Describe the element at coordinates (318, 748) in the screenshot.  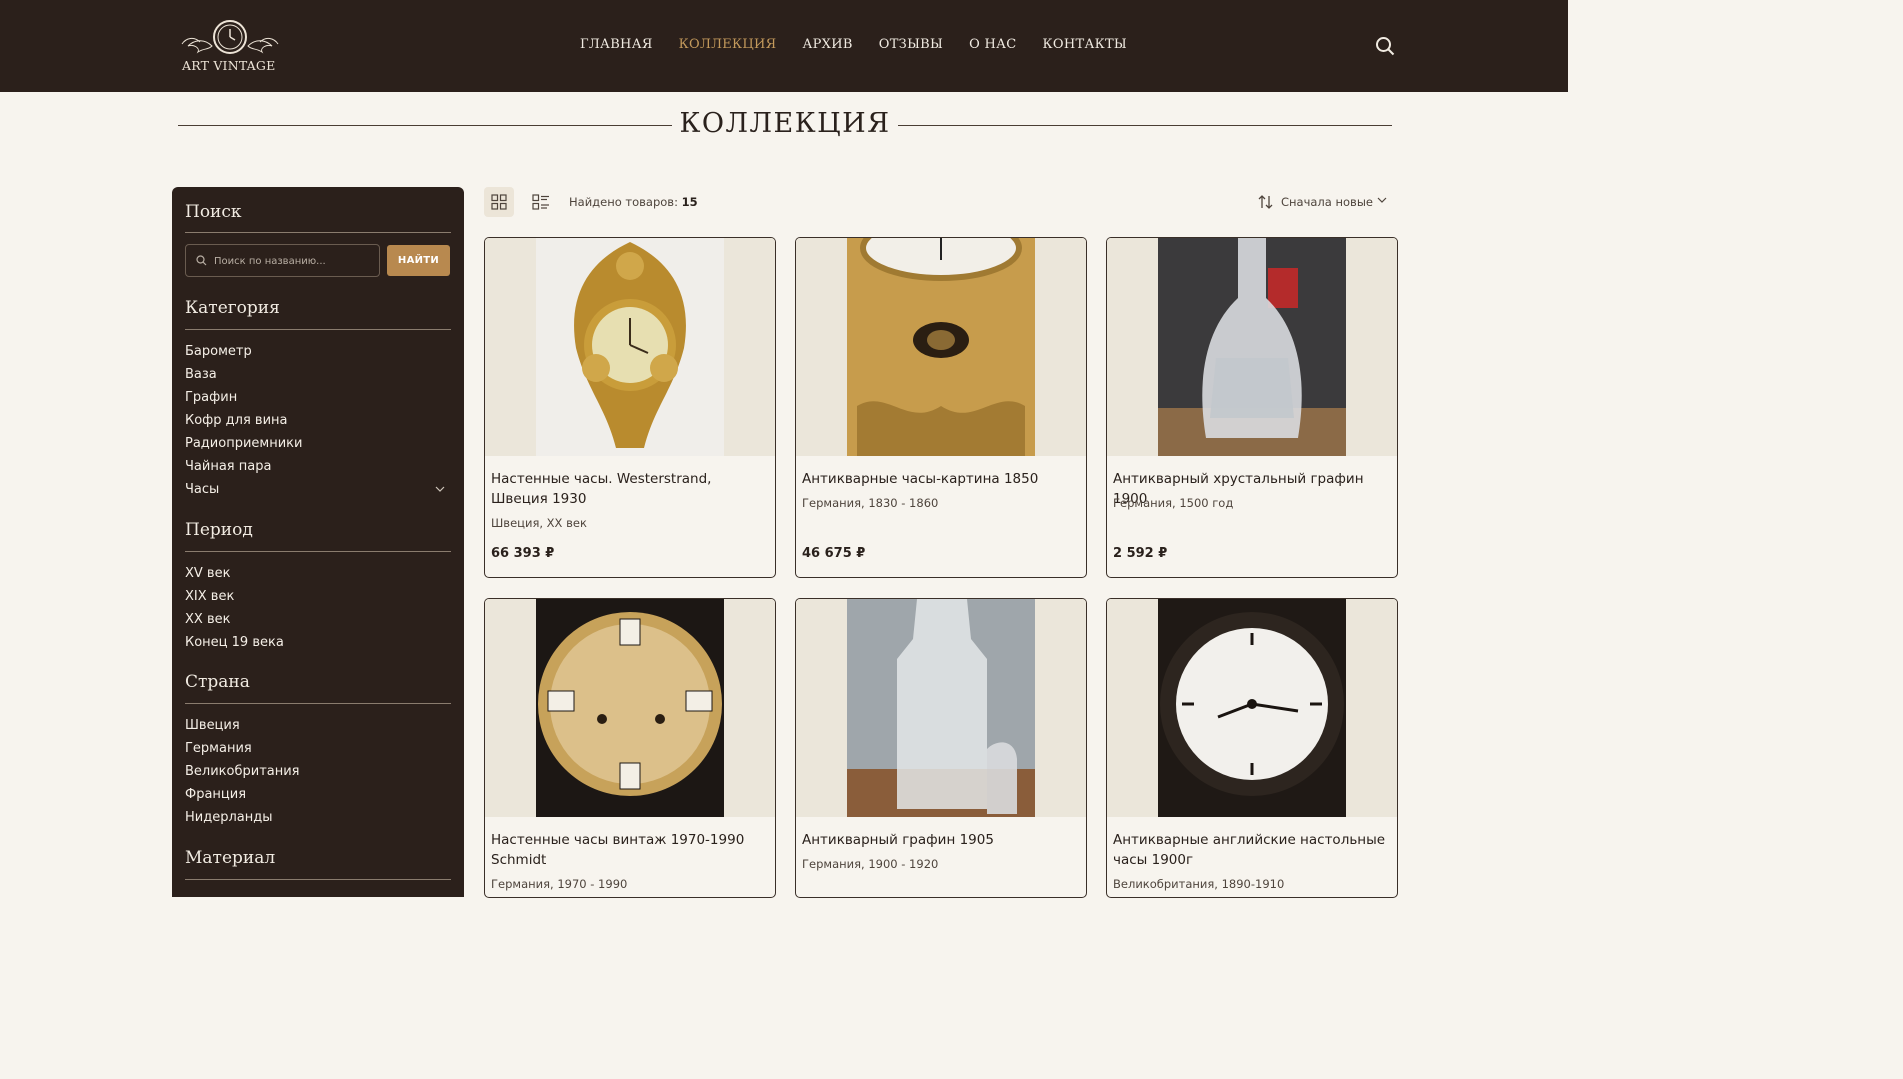
I see `country-item: Германия` at that location.